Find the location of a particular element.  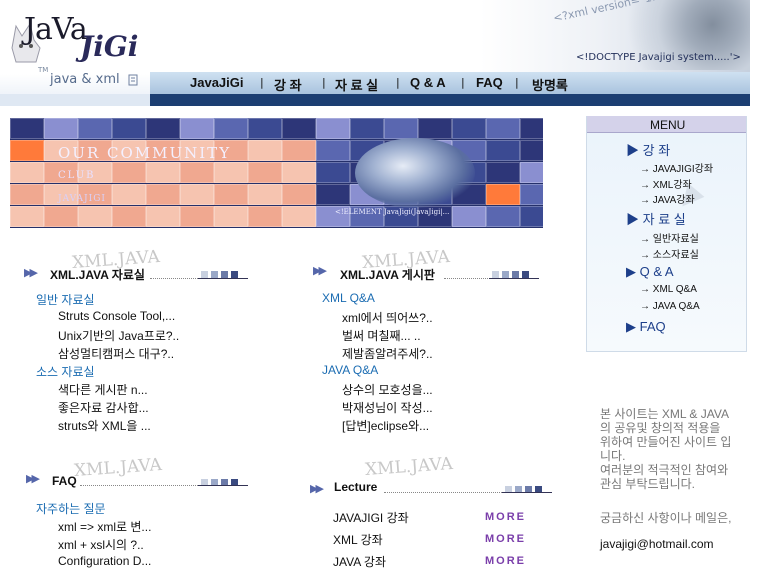

lecture-link-xml: XML 강좌 is located at coordinates (358, 539).